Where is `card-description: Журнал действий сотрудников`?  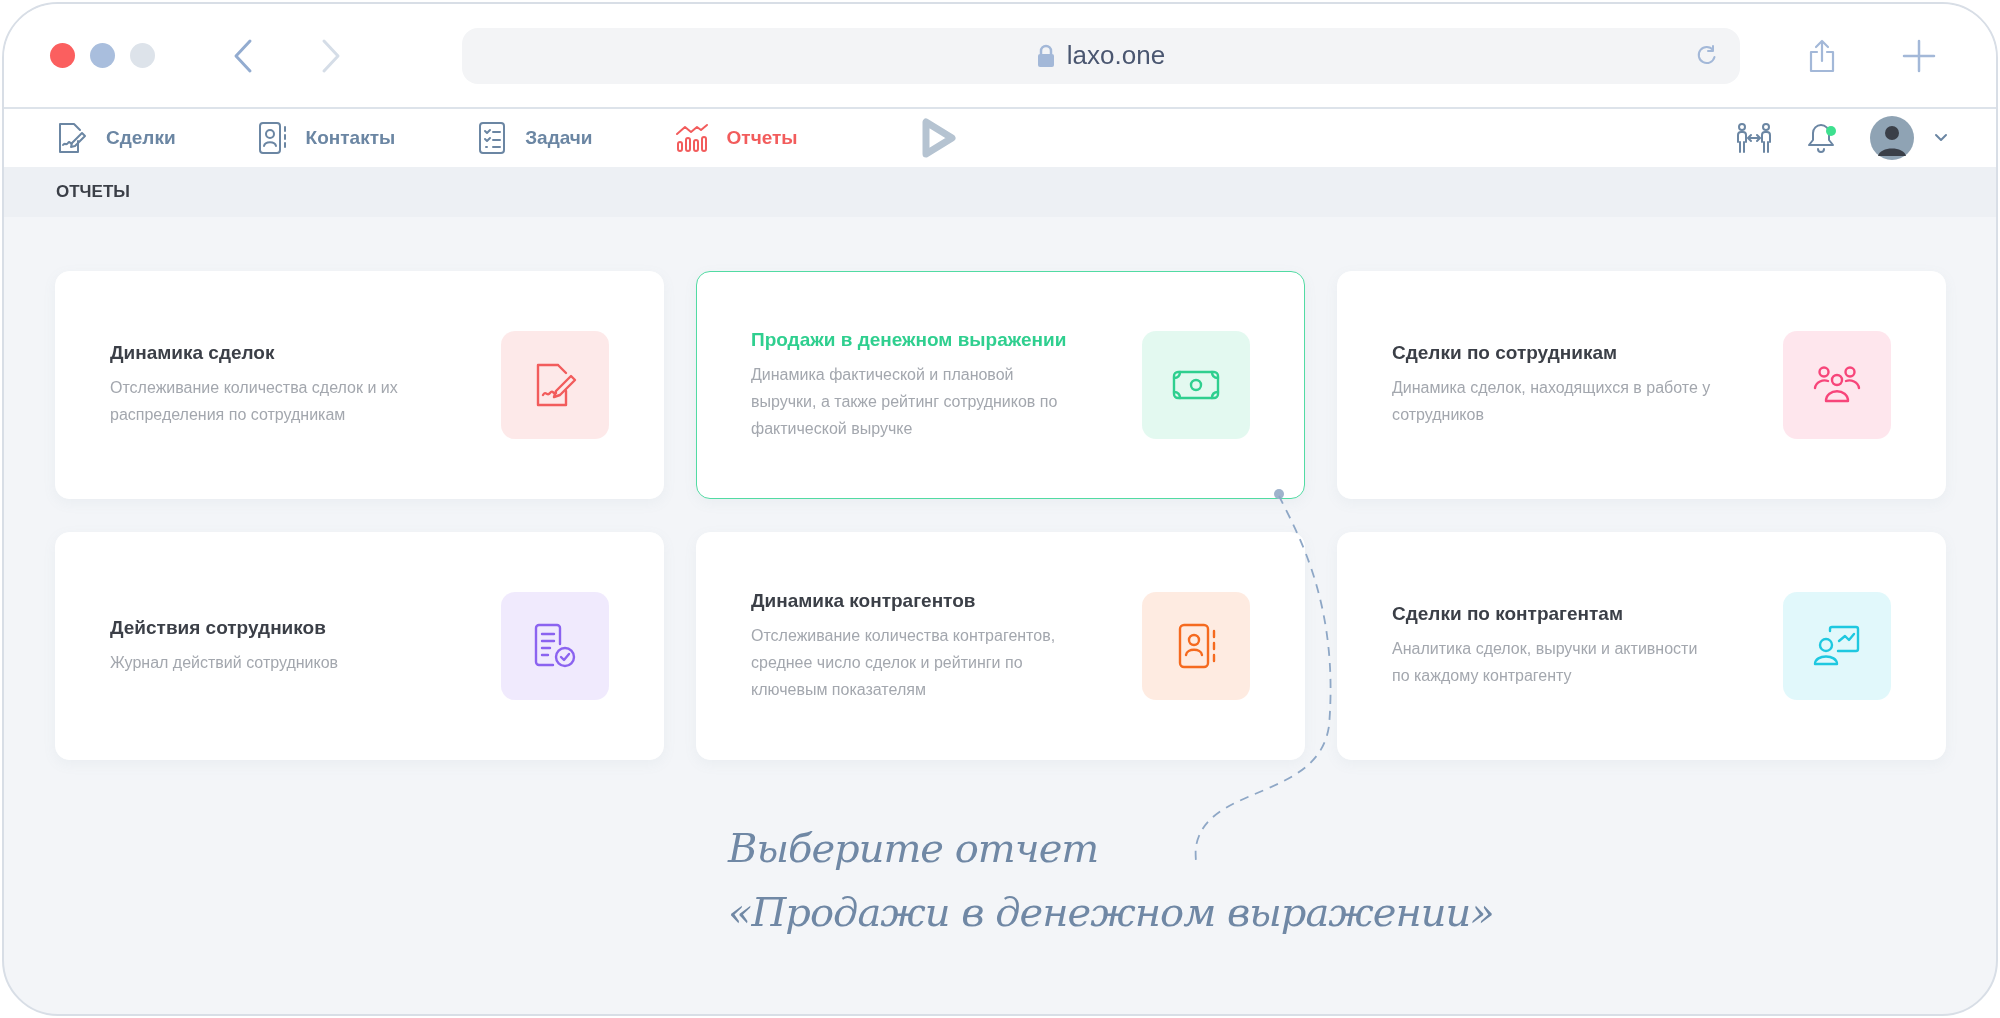 card-description: Журнал действий сотрудников is located at coordinates (225, 662).